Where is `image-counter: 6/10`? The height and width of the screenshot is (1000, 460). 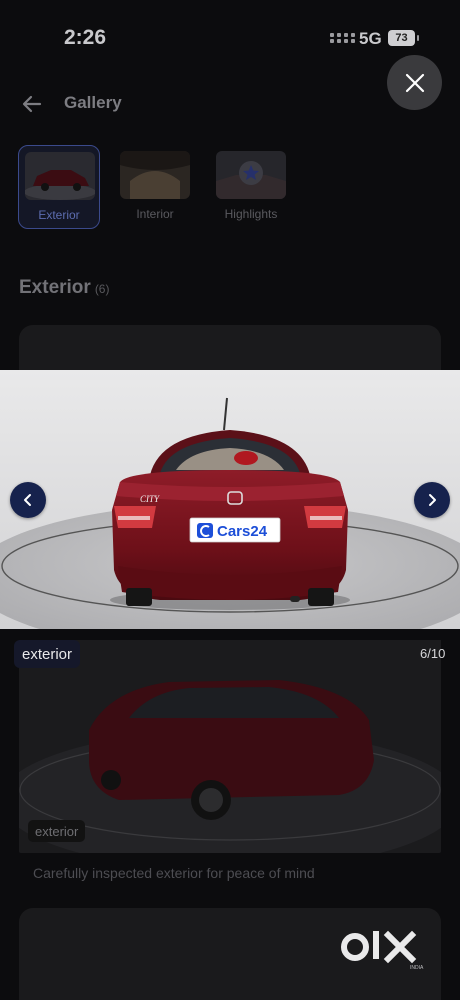
image-counter: 6/10 is located at coordinates (433, 653).